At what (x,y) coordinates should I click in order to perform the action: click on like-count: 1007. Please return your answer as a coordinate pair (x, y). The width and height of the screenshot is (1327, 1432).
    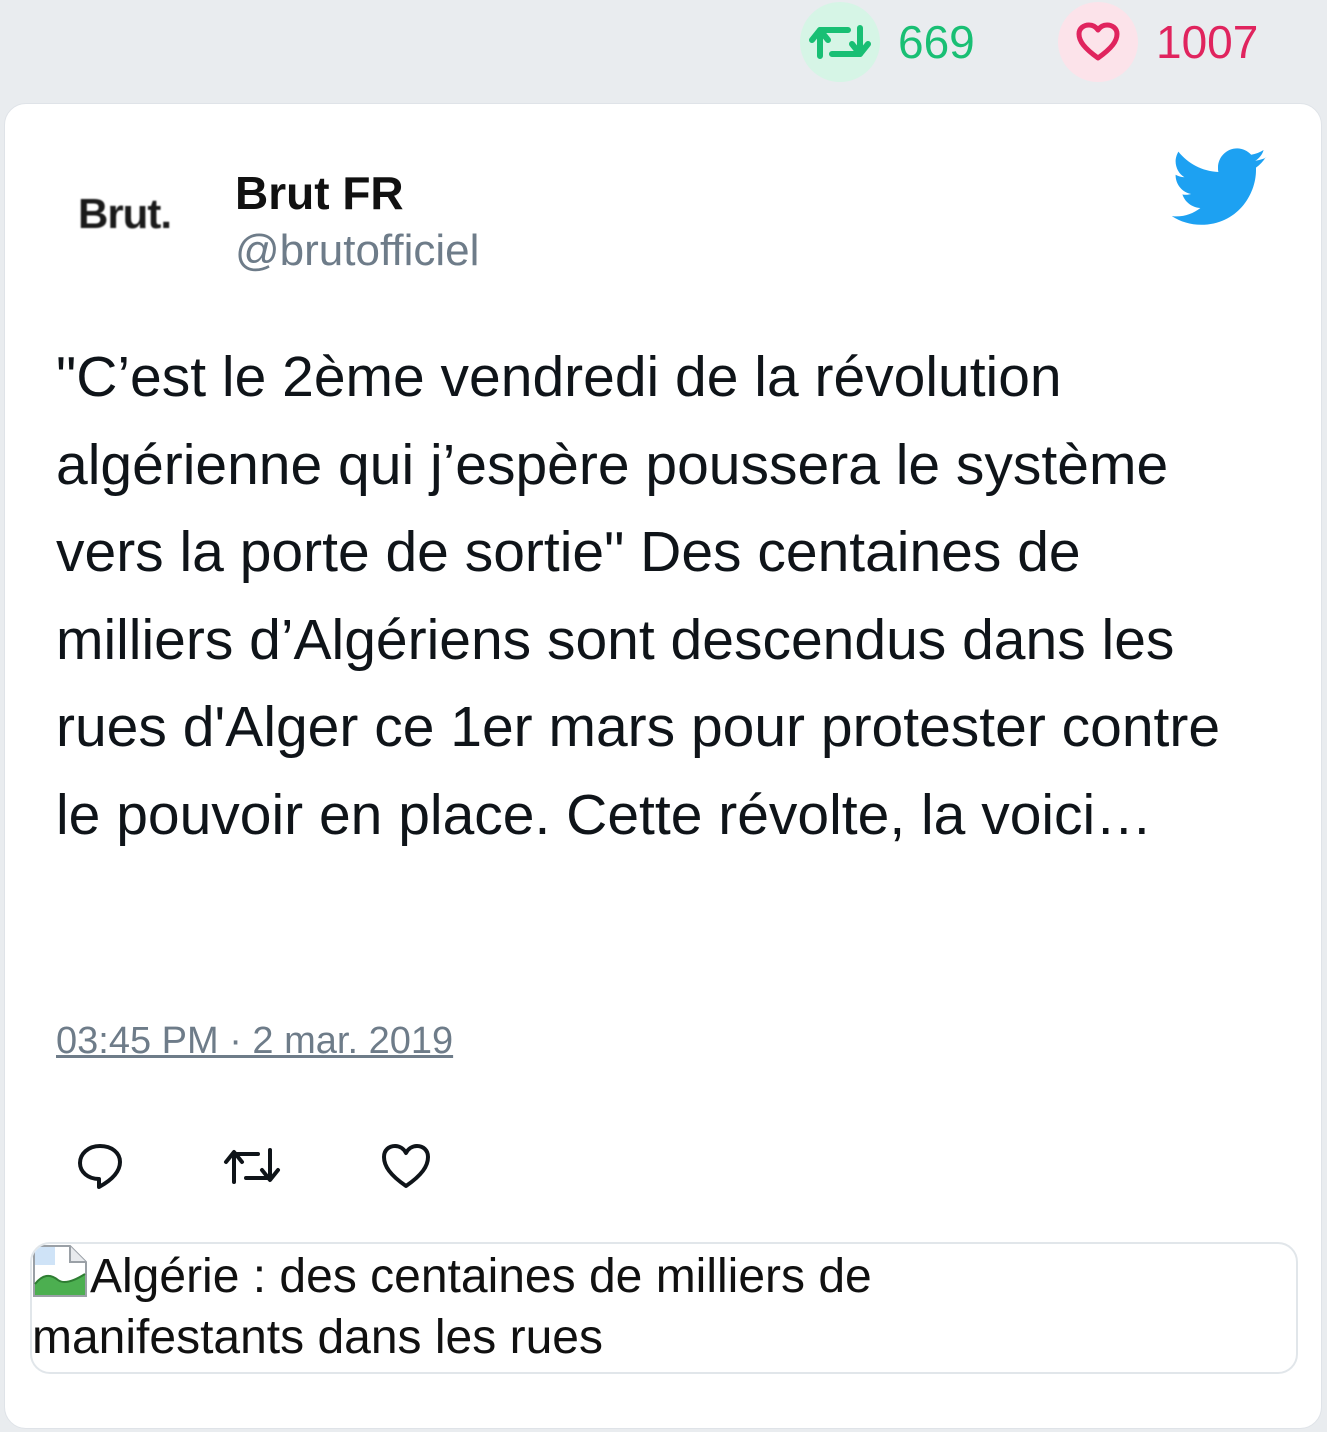
    Looking at the image, I should click on (1158, 42).